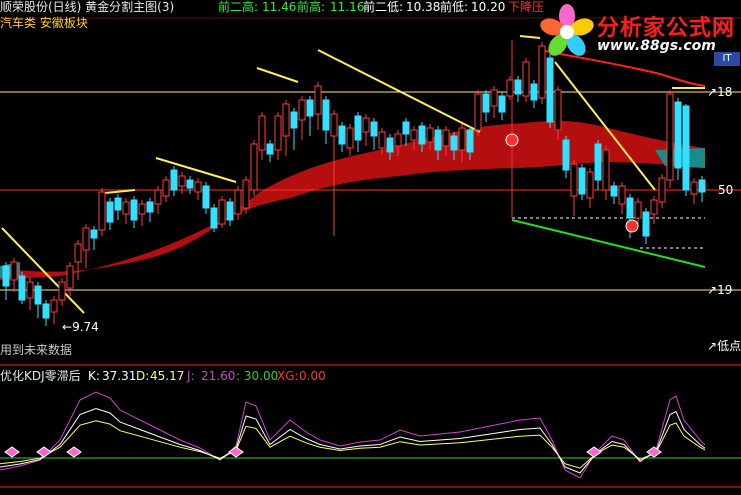  I want to click on kdj-k-line, so click(353, 440).